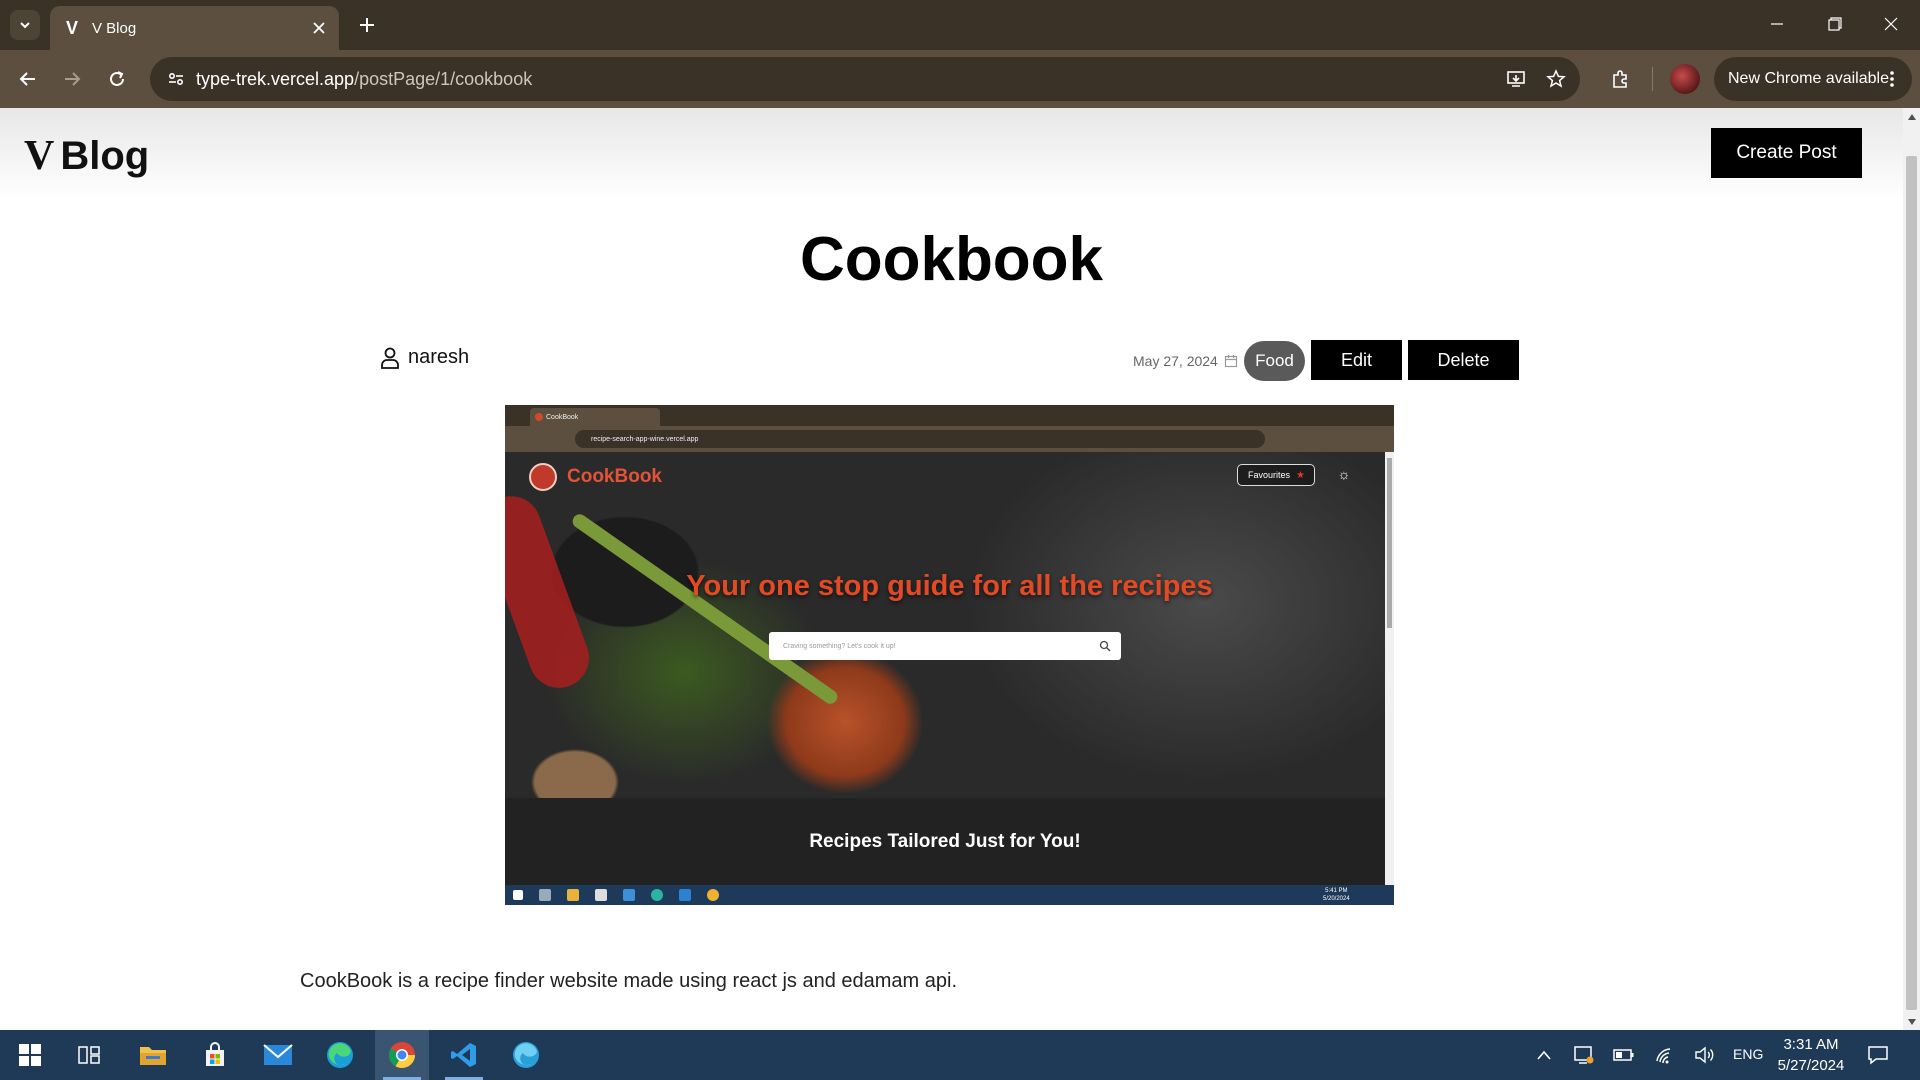 The width and height of the screenshot is (1920, 1080). I want to click on shot-scrollbar-thumb, so click(1389, 543).